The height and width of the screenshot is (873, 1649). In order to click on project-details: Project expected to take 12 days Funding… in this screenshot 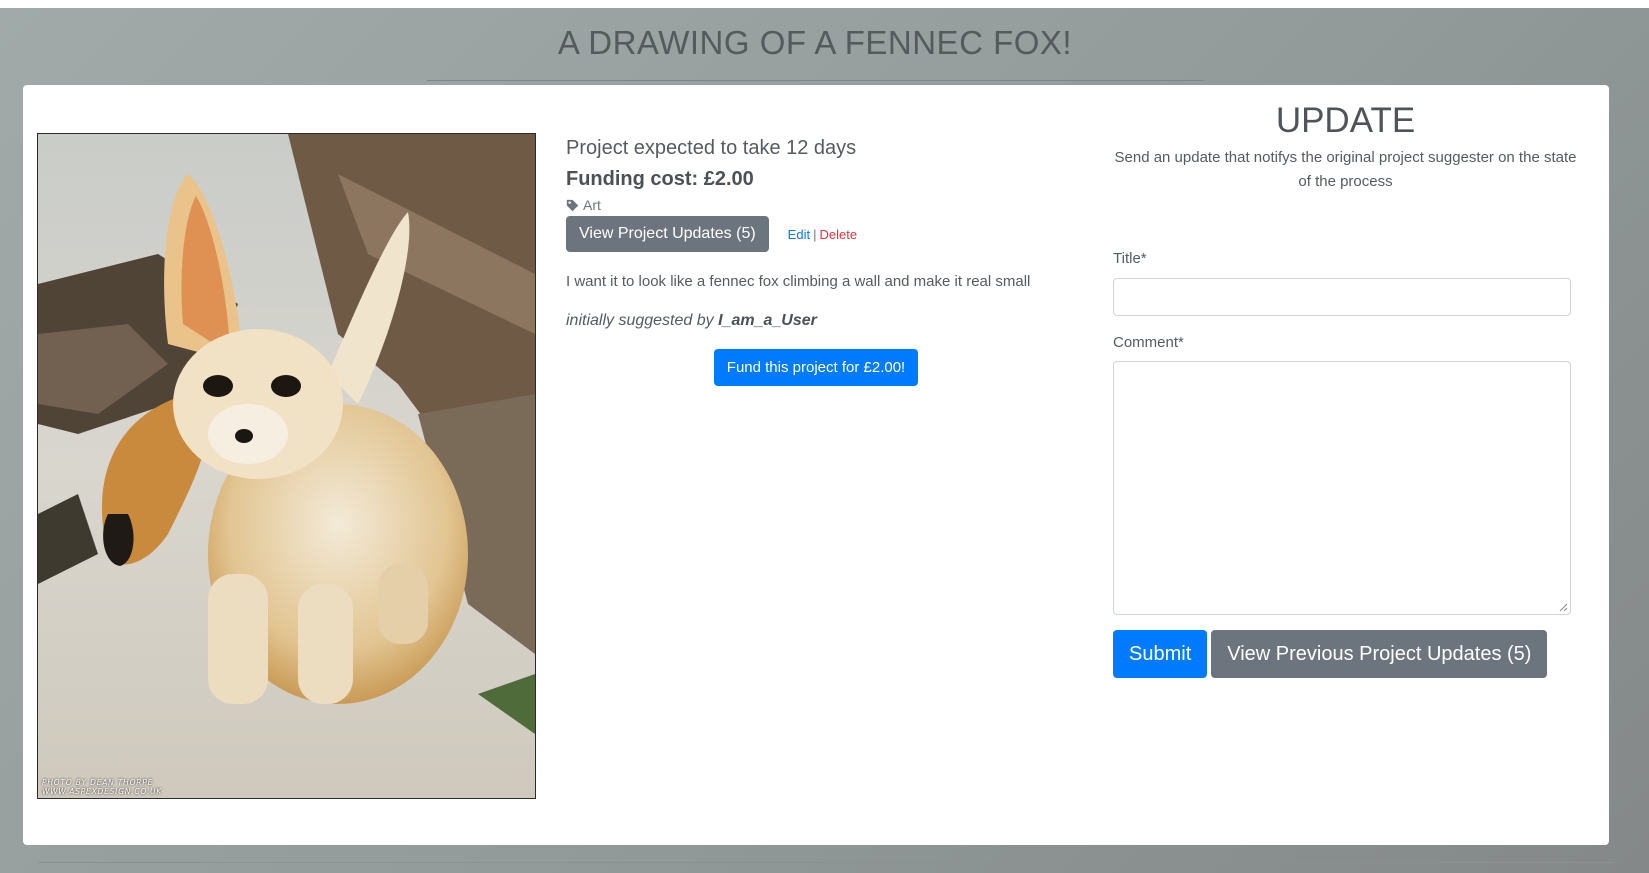, I will do `click(826, 260)`.